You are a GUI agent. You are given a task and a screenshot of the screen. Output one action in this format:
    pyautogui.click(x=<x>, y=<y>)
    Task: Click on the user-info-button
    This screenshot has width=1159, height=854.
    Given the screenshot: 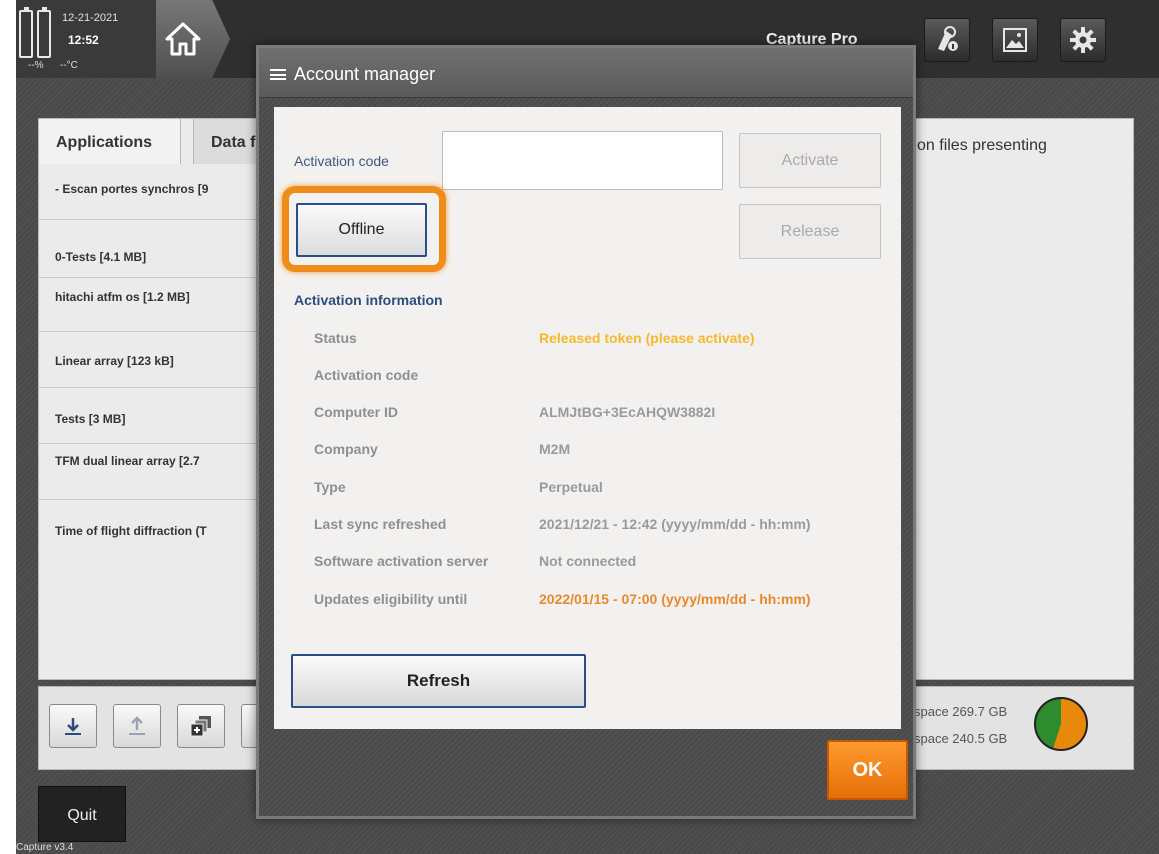 What is the action you would take?
    pyautogui.click(x=947, y=40)
    